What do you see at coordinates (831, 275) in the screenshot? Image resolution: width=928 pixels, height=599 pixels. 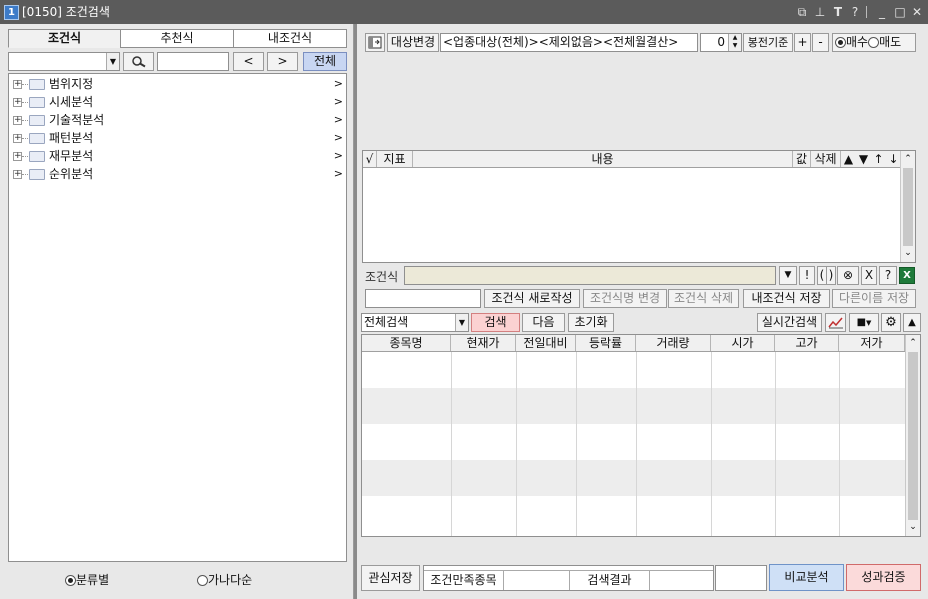 I see `op-close-paren-button: )` at bounding box center [831, 275].